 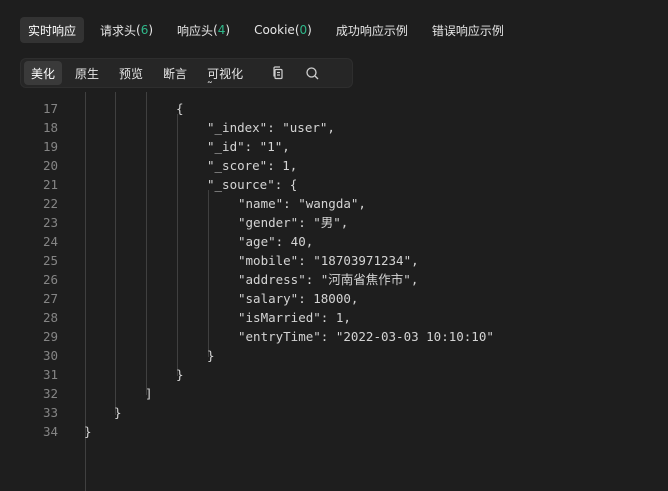 What do you see at coordinates (303, 30) in the screenshot?
I see `cookie-count: 0` at bounding box center [303, 30].